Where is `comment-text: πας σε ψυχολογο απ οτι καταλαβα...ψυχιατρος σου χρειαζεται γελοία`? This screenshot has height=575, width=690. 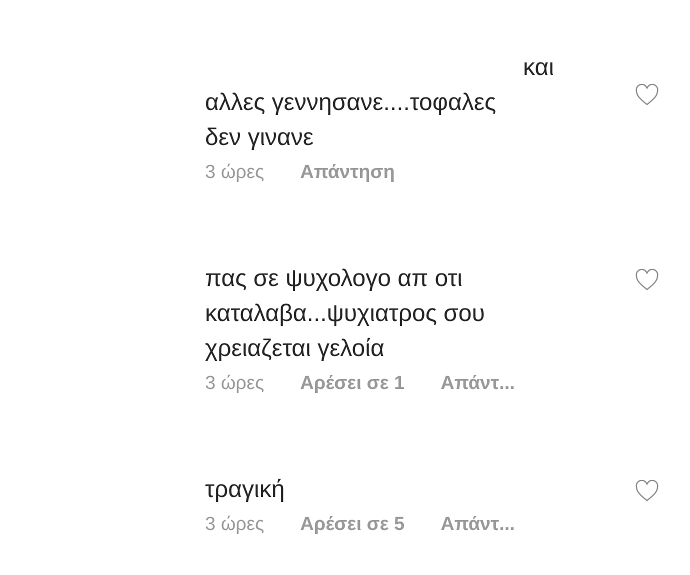 comment-text: πας σε ψυχολογο απ οτι καταλαβα...ψυχιατρος σου χρειαζεται γελοία is located at coordinates (345, 314).